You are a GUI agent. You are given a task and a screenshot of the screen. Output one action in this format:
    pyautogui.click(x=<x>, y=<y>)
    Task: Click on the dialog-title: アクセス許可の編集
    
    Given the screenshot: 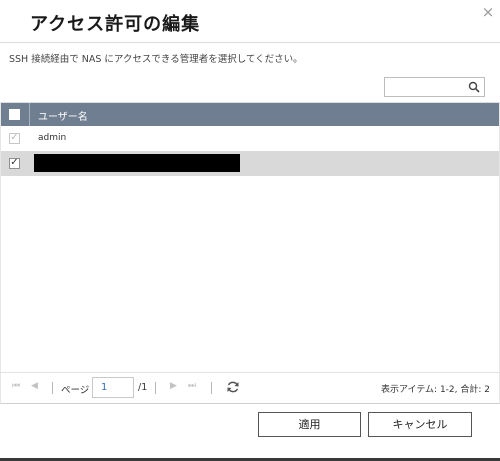 What is the action you would take?
    pyautogui.click(x=115, y=24)
    